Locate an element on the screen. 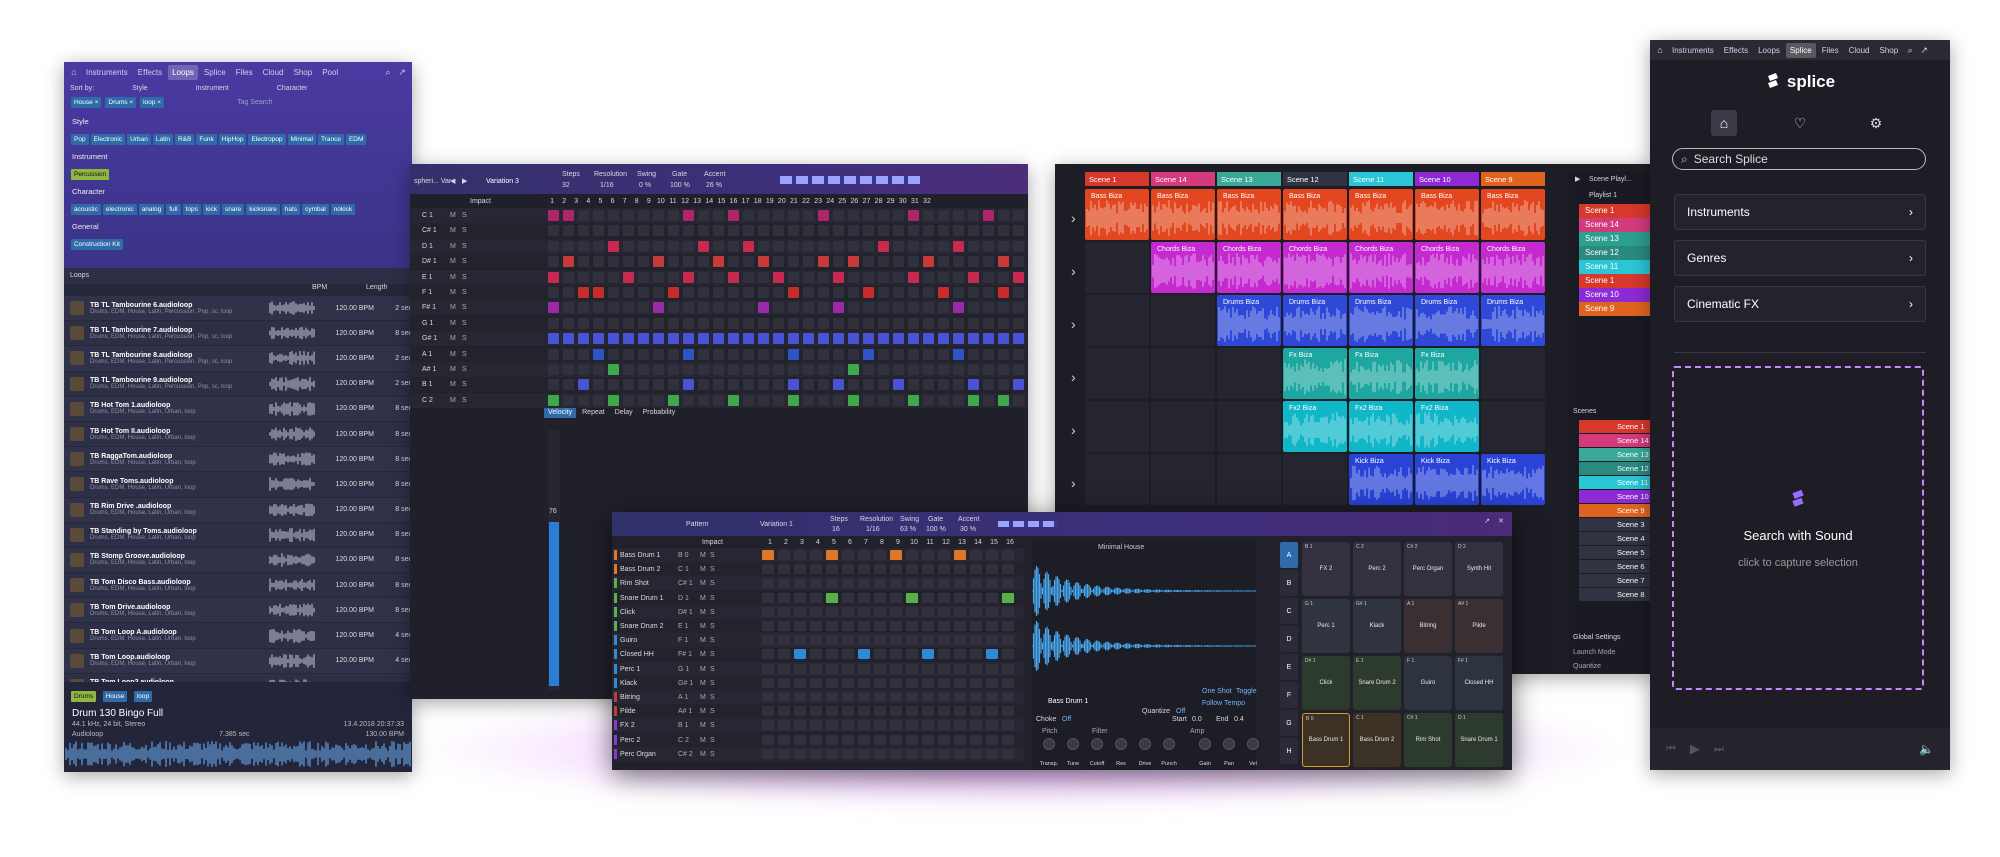  row-launch-icon: › is located at coordinates (1073, 324).